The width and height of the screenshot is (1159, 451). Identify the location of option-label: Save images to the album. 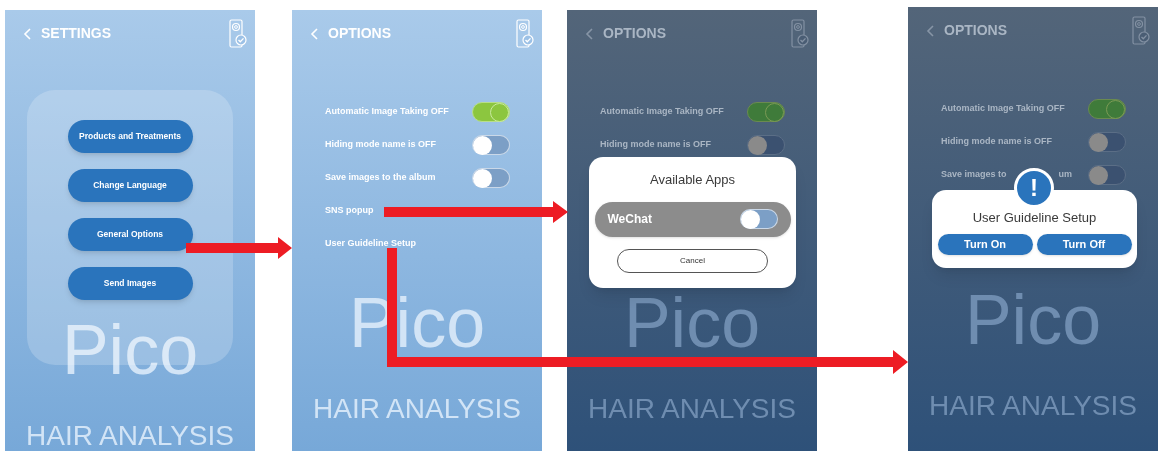
(380, 178).